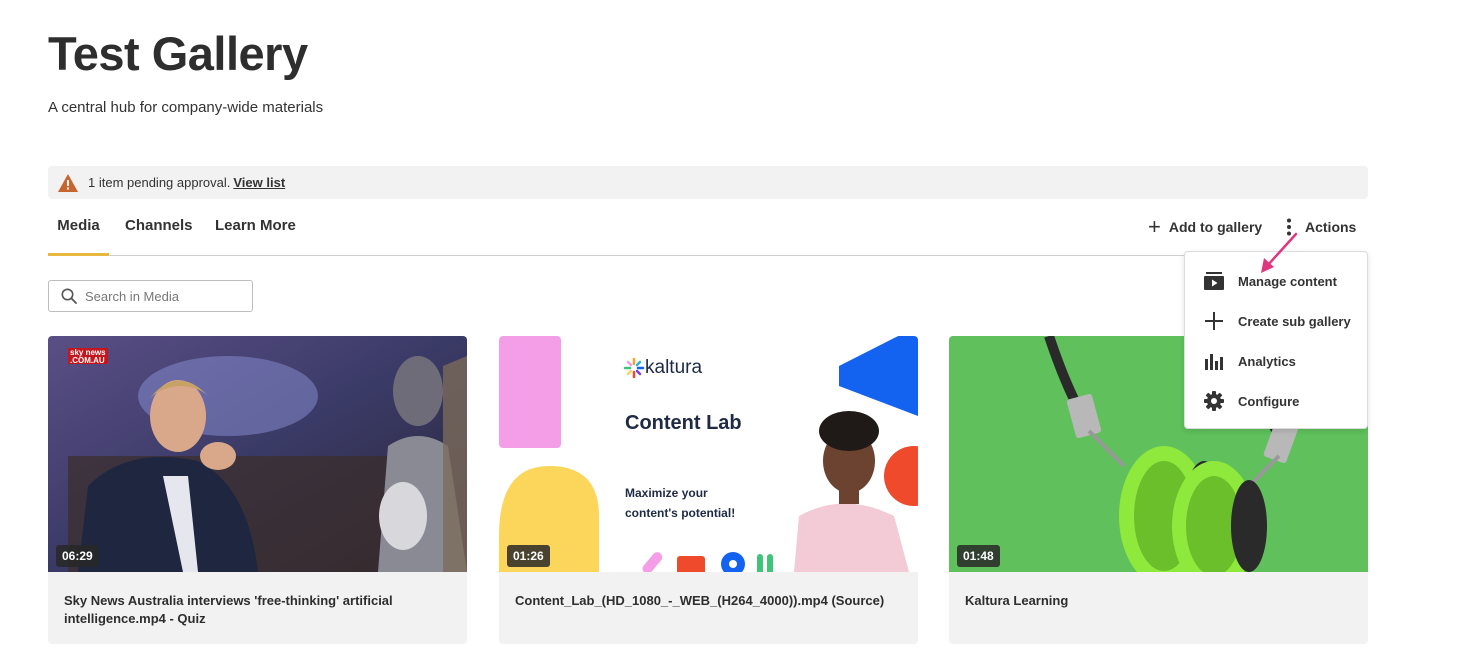 The width and height of the screenshot is (1465, 648). I want to click on menu-item-configure: Configure, so click(1277, 401).